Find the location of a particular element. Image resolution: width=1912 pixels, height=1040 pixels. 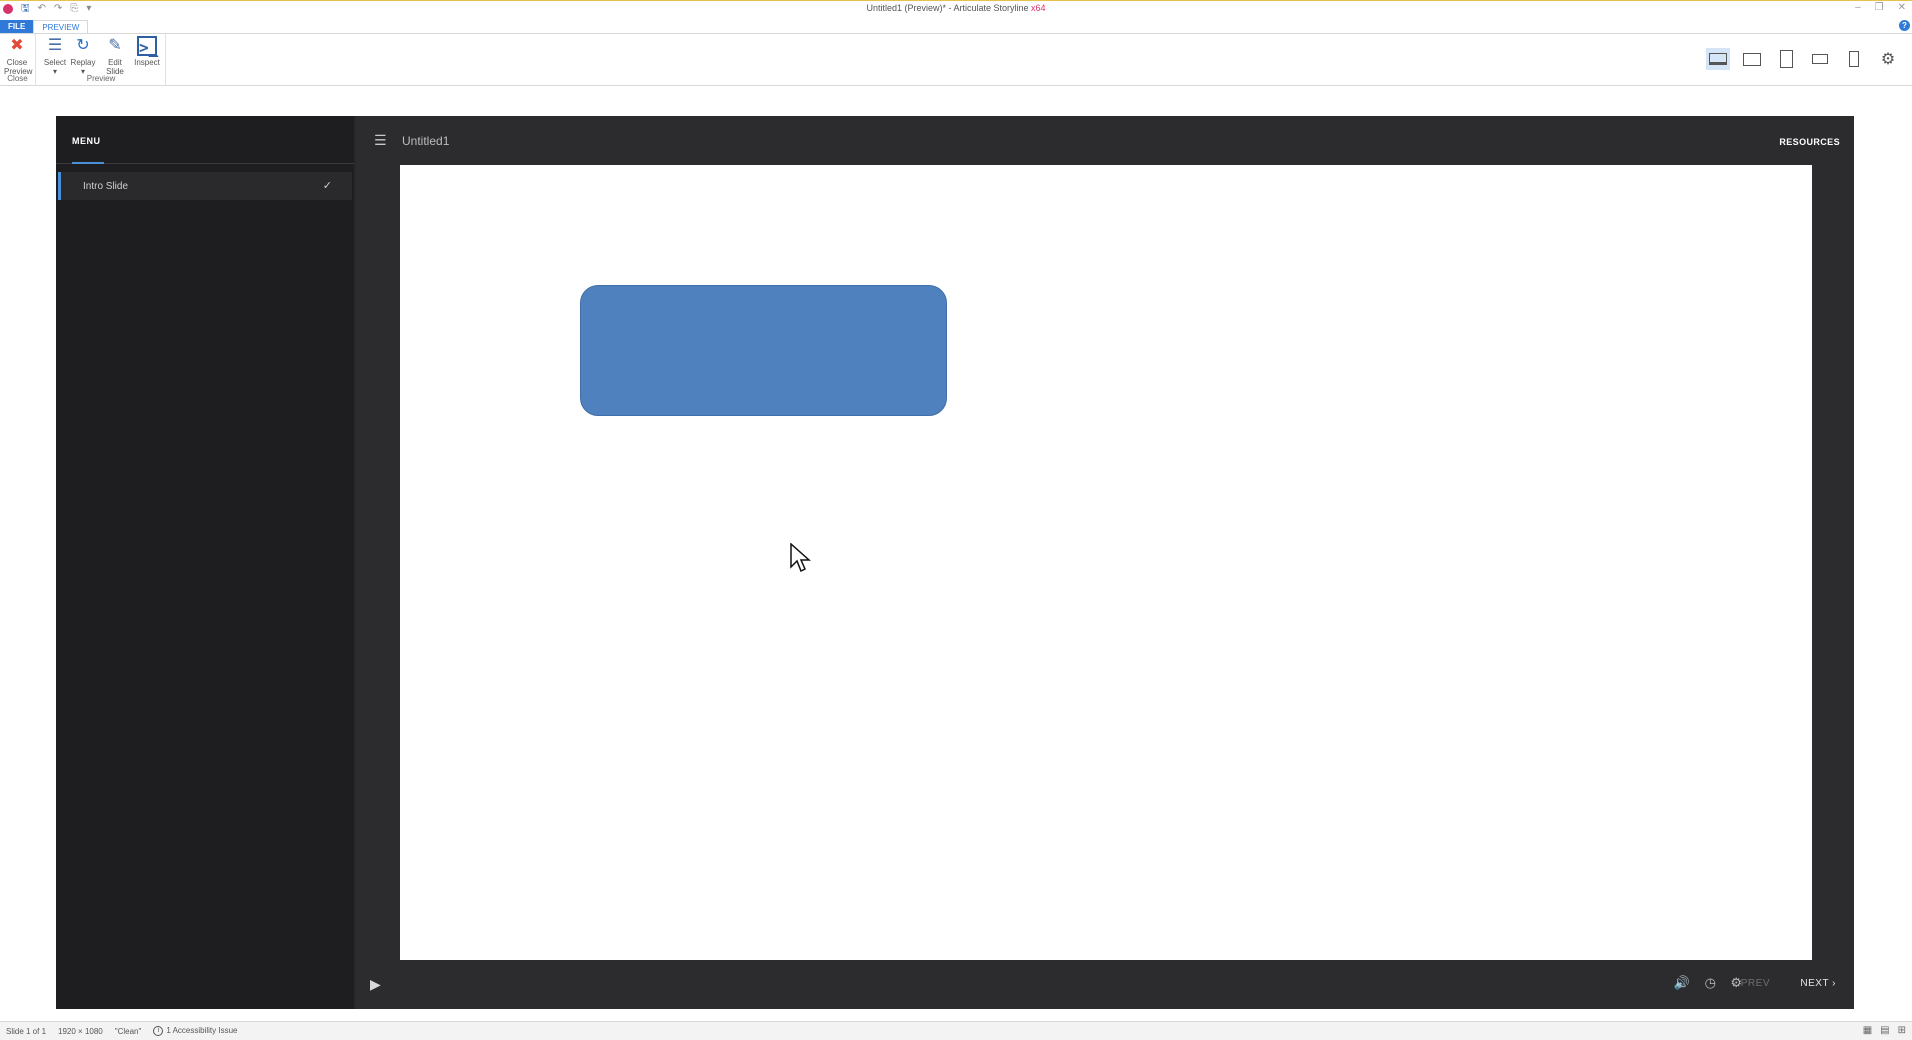

next-button: NEXT › is located at coordinates (1818, 983).